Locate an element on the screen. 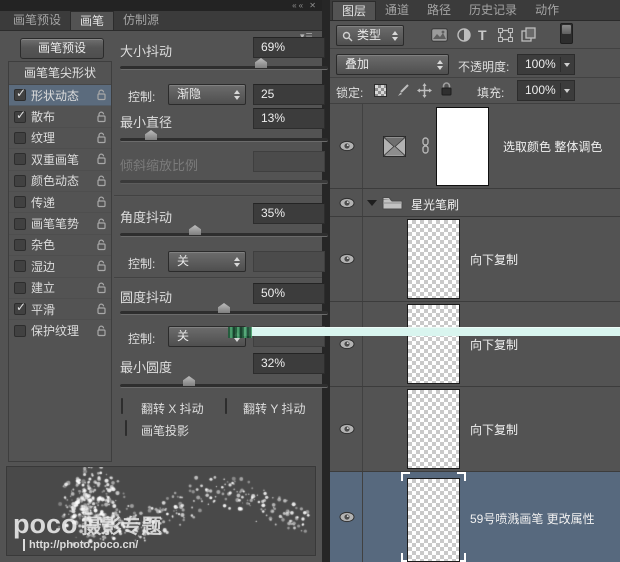 This screenshot has height=562, width=620. filter-toggle-switch is located at coordinates (566, 33).